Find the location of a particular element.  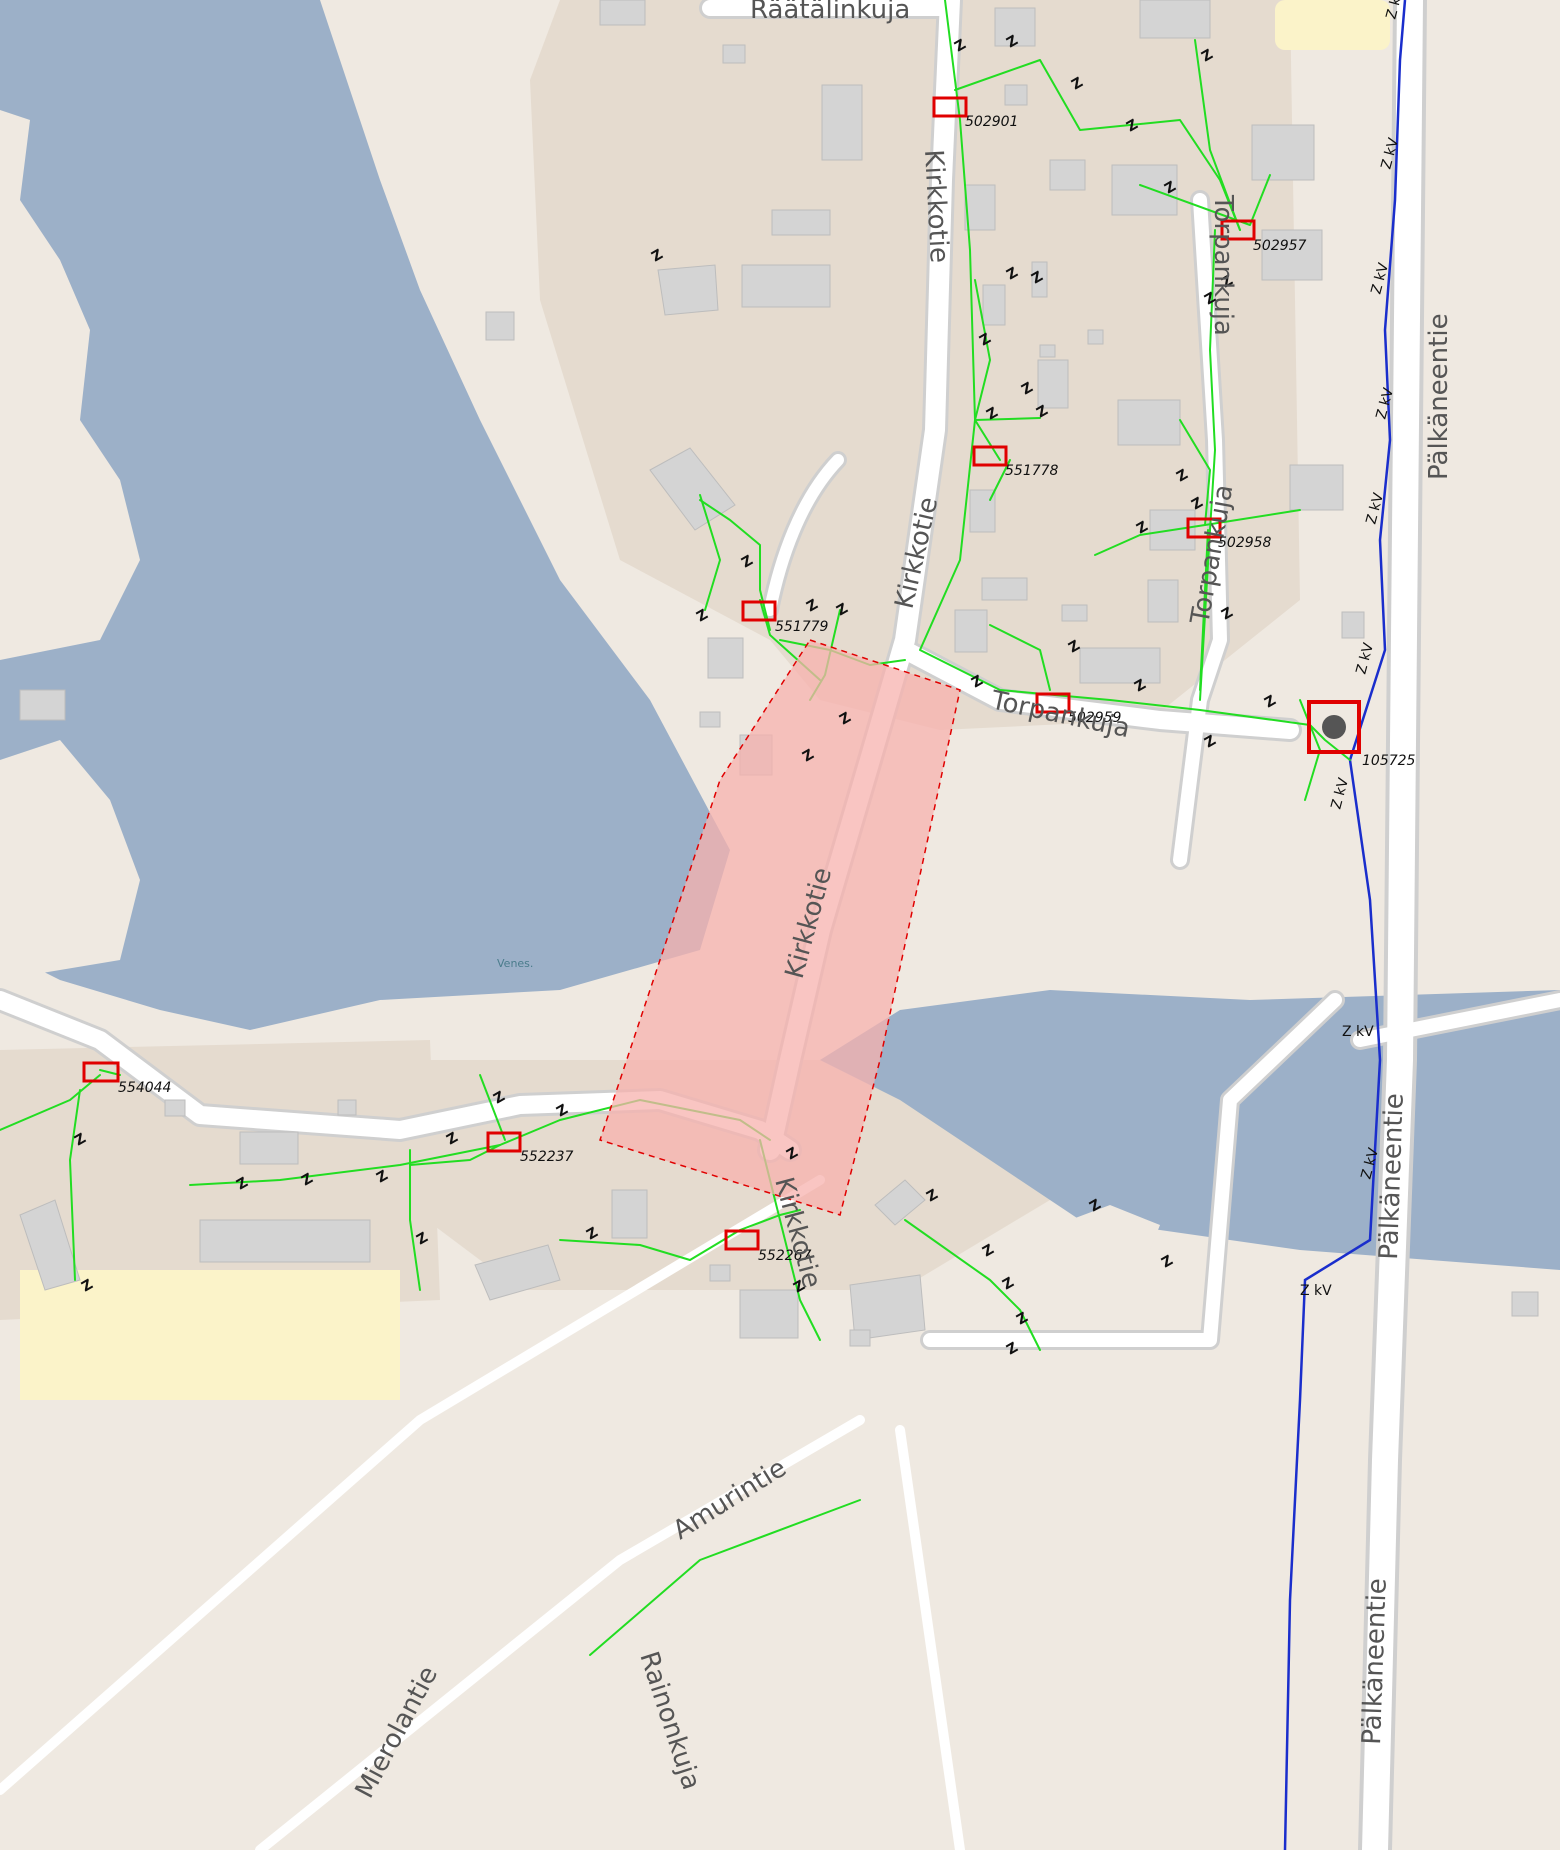

svg-text: 554044 is located at coordinates (144, 1088).